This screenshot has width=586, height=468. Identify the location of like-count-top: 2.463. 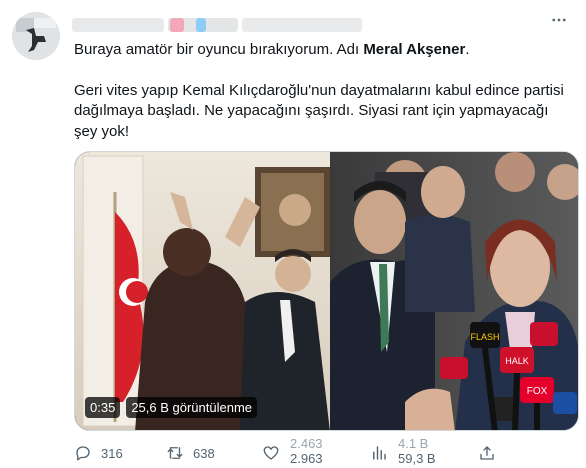
(306, 443).